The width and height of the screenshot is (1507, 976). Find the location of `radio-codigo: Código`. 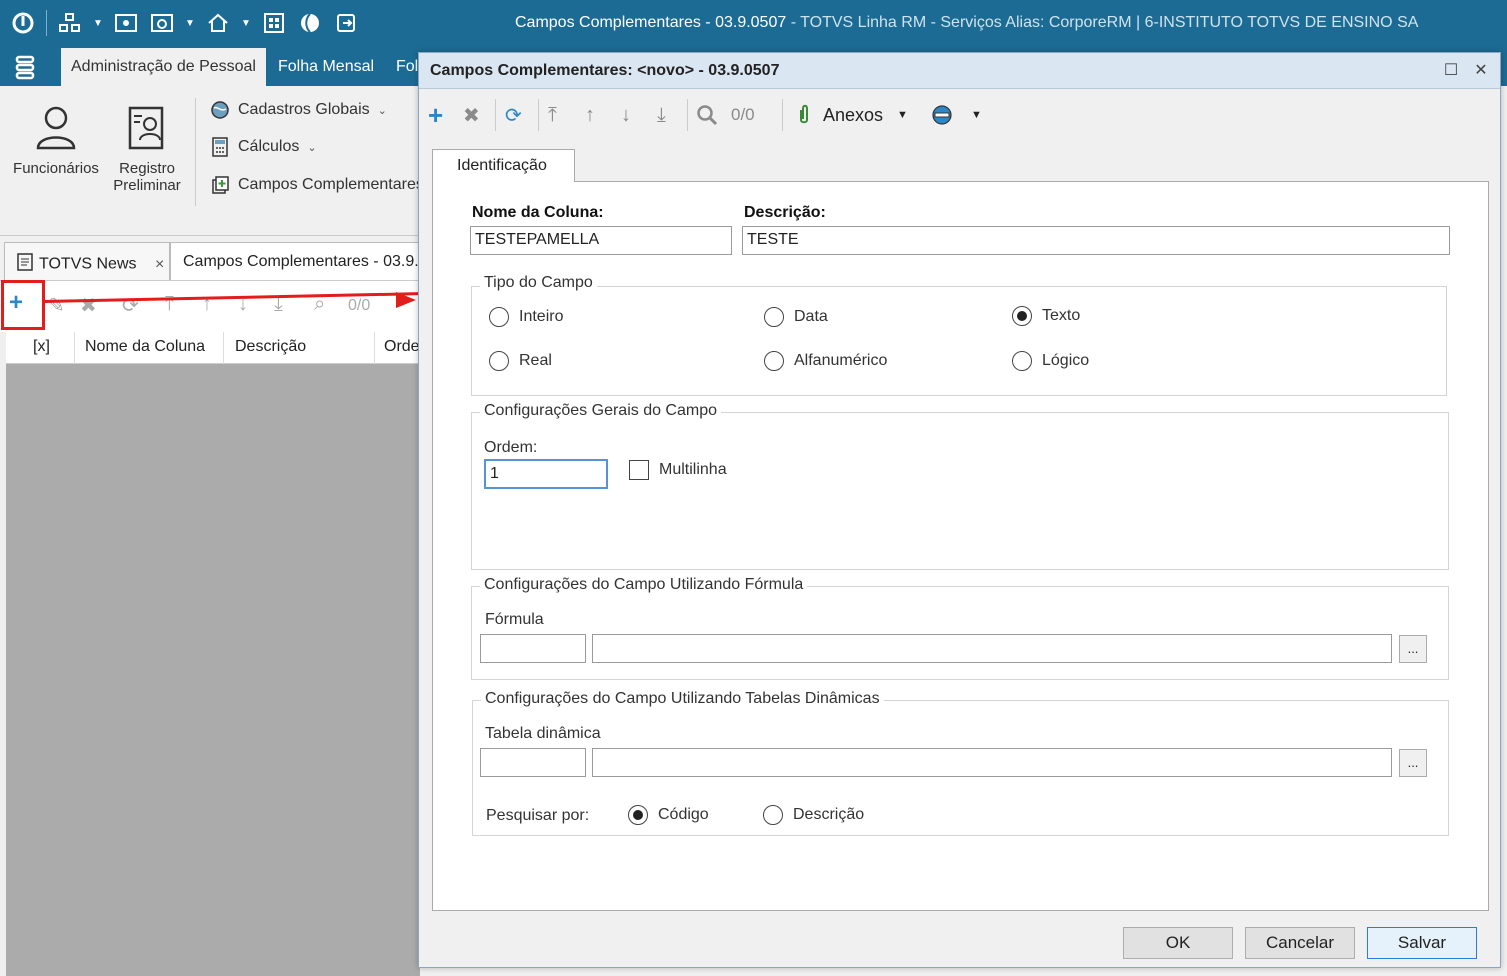

radio-codigo: Código is located at coordinates (668, 815).